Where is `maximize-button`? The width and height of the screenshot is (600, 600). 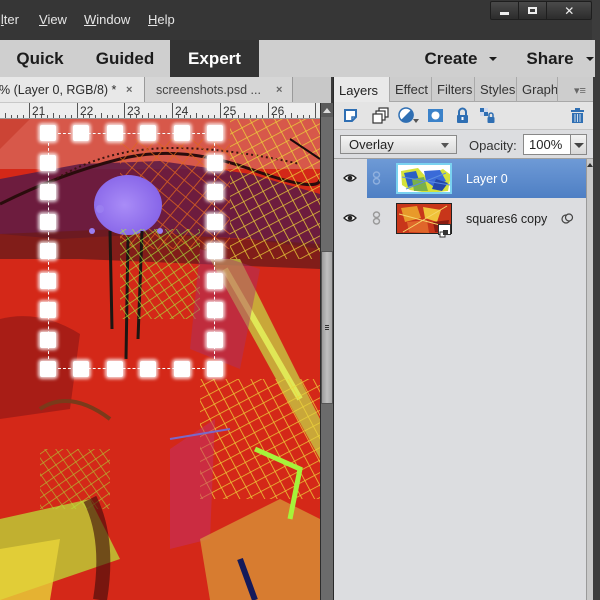
maximize-button is located at coordinates (533, 10).